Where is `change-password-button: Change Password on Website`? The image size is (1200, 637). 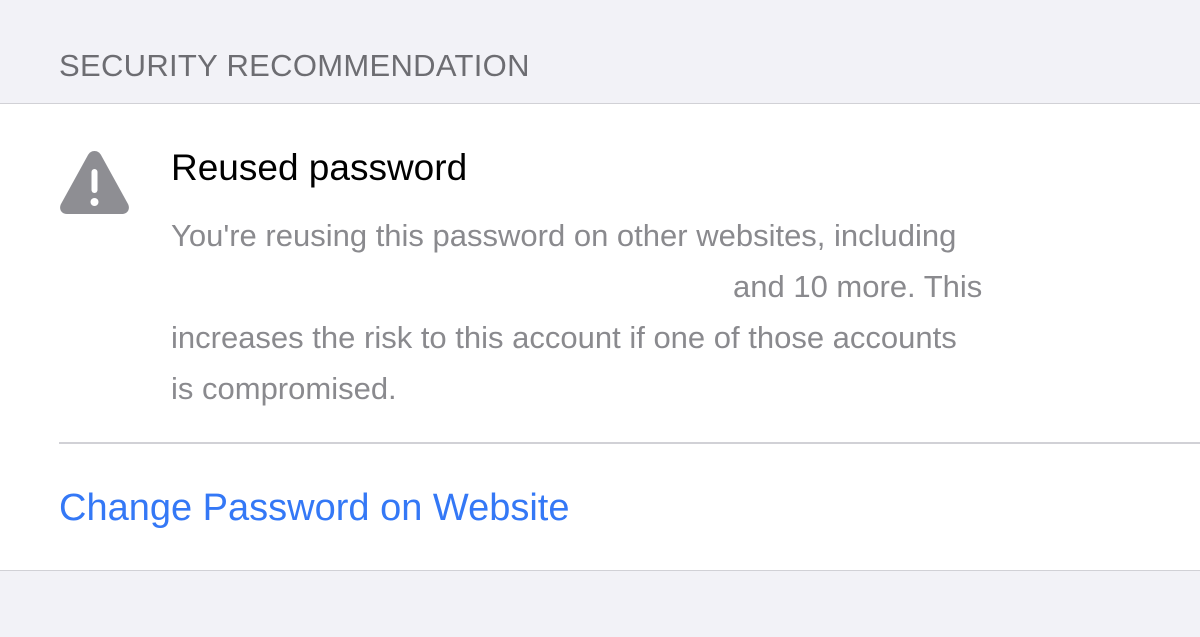 change-password-button: Change Password on Website is located at coordinates (314, 508).